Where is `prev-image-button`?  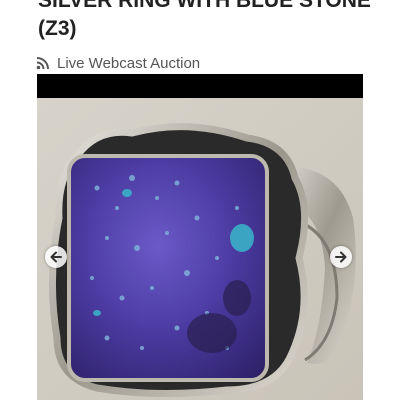
prev-image-button is located at coordinates (56, 257).